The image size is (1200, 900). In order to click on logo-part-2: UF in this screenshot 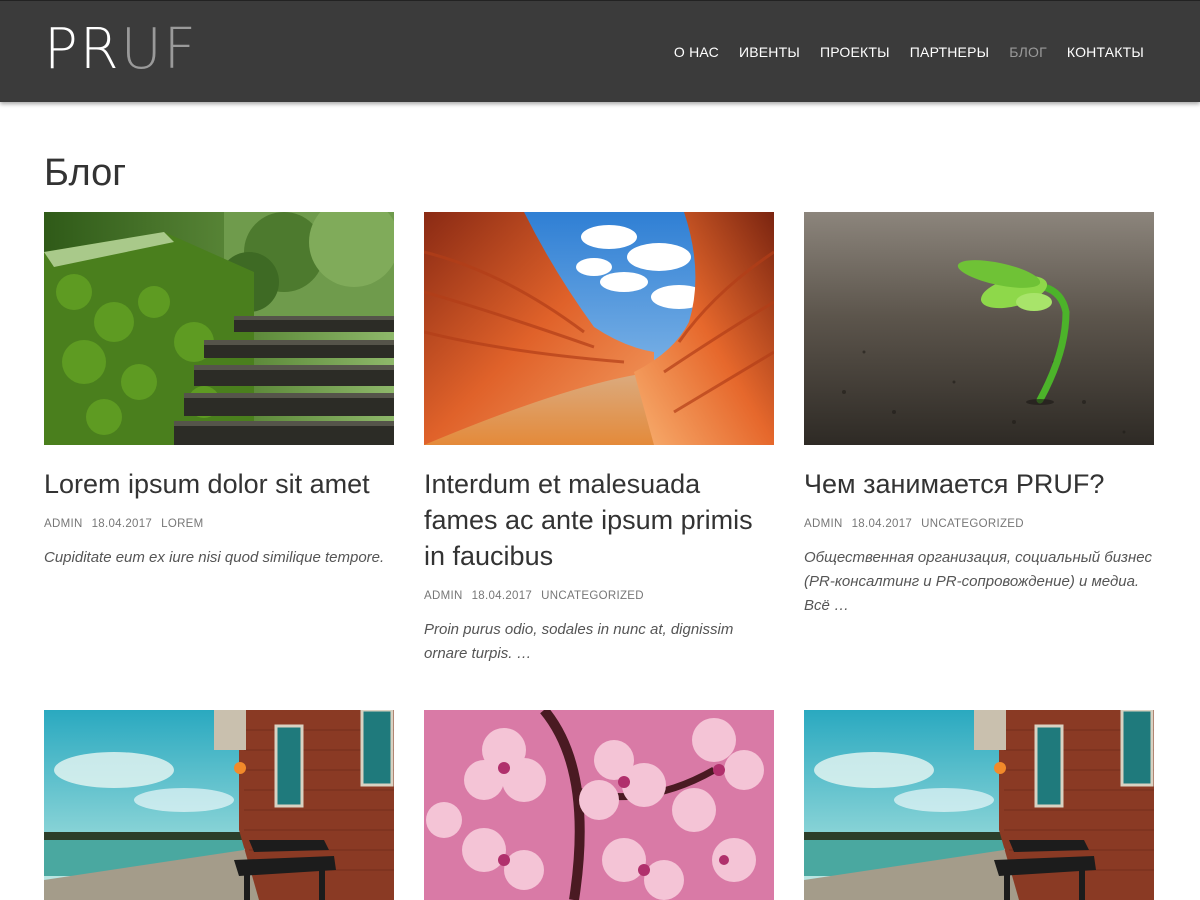, I will do `click(159, 49)`.